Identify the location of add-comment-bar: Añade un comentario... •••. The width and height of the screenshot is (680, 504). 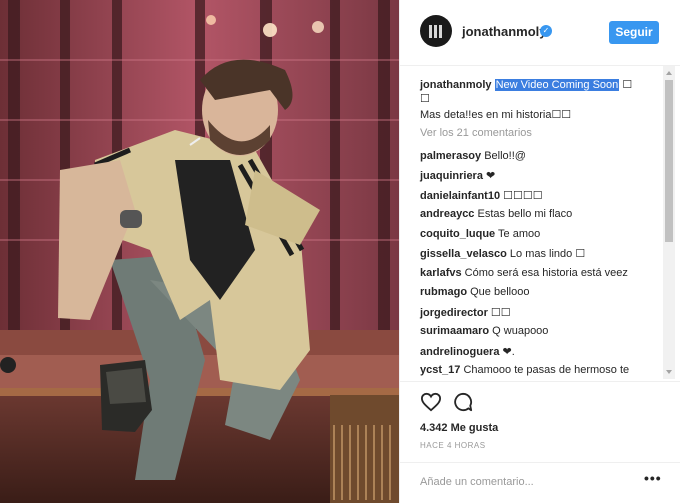
(540, 483).